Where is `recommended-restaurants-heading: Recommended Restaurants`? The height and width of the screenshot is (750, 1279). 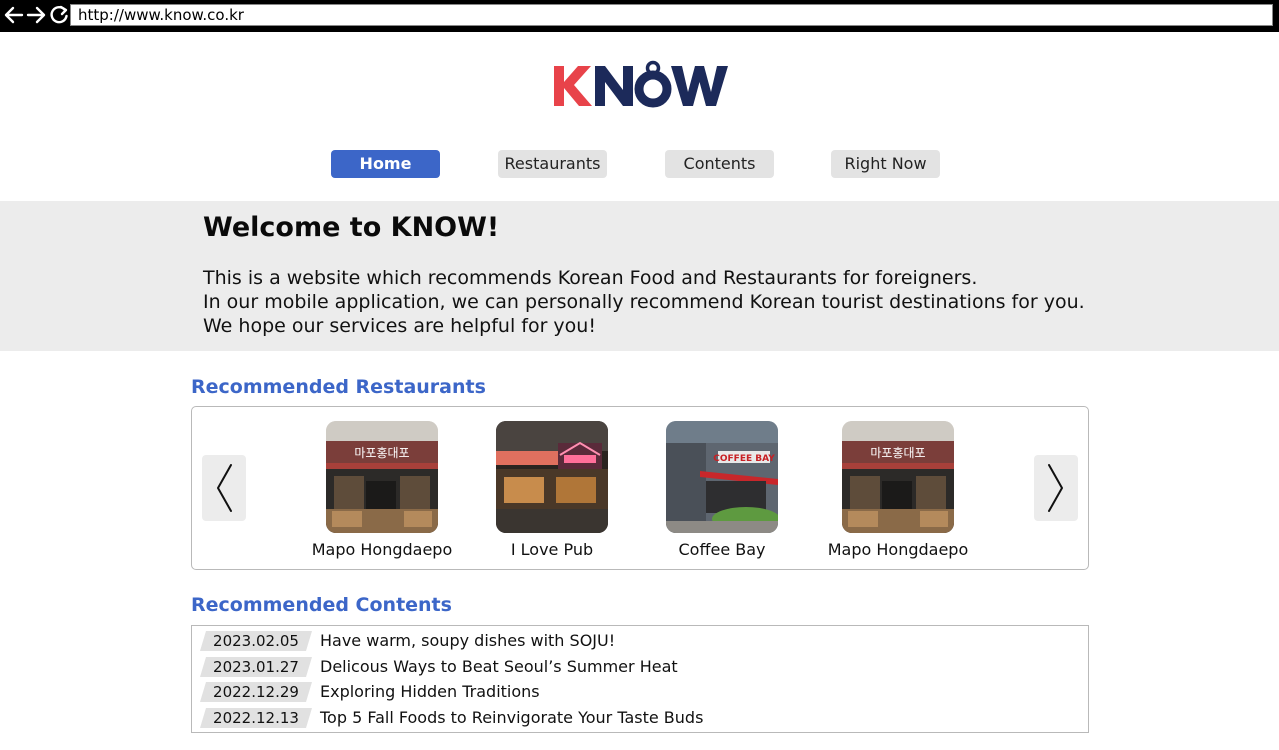 recommended-restaurants-heading: Recommended Restaurants is located at coordinates (338, 387).